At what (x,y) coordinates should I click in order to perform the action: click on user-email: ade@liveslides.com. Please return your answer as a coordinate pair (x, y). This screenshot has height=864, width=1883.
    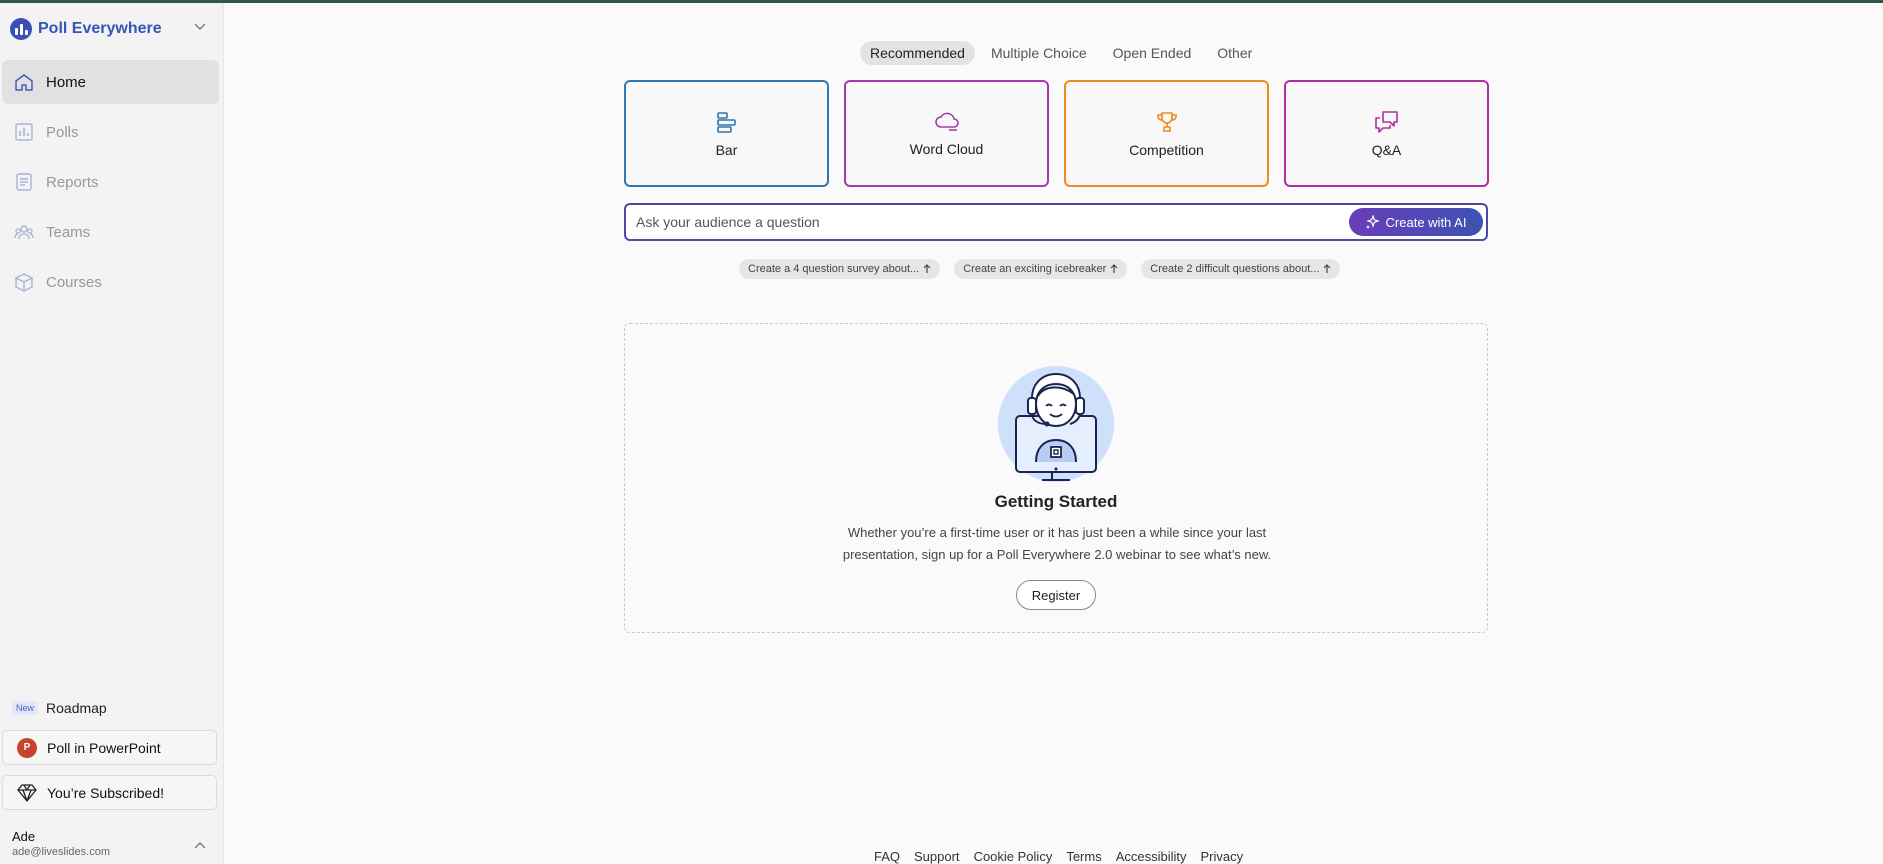
    Looking at the image, I should click on (61, 852).